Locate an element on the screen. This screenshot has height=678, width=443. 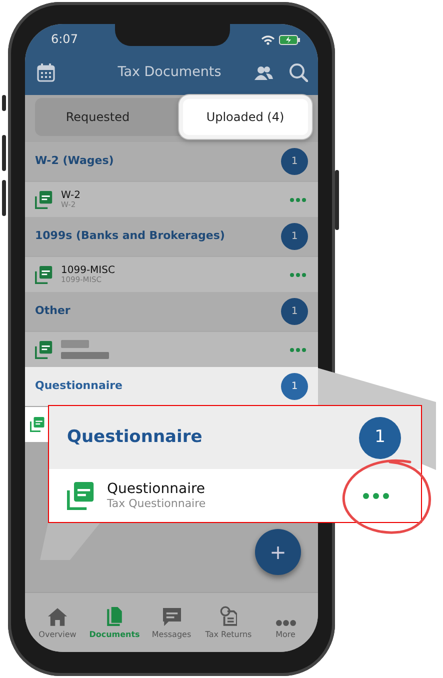
tab-bar-item: Overview is located at coordinates (57, 620).